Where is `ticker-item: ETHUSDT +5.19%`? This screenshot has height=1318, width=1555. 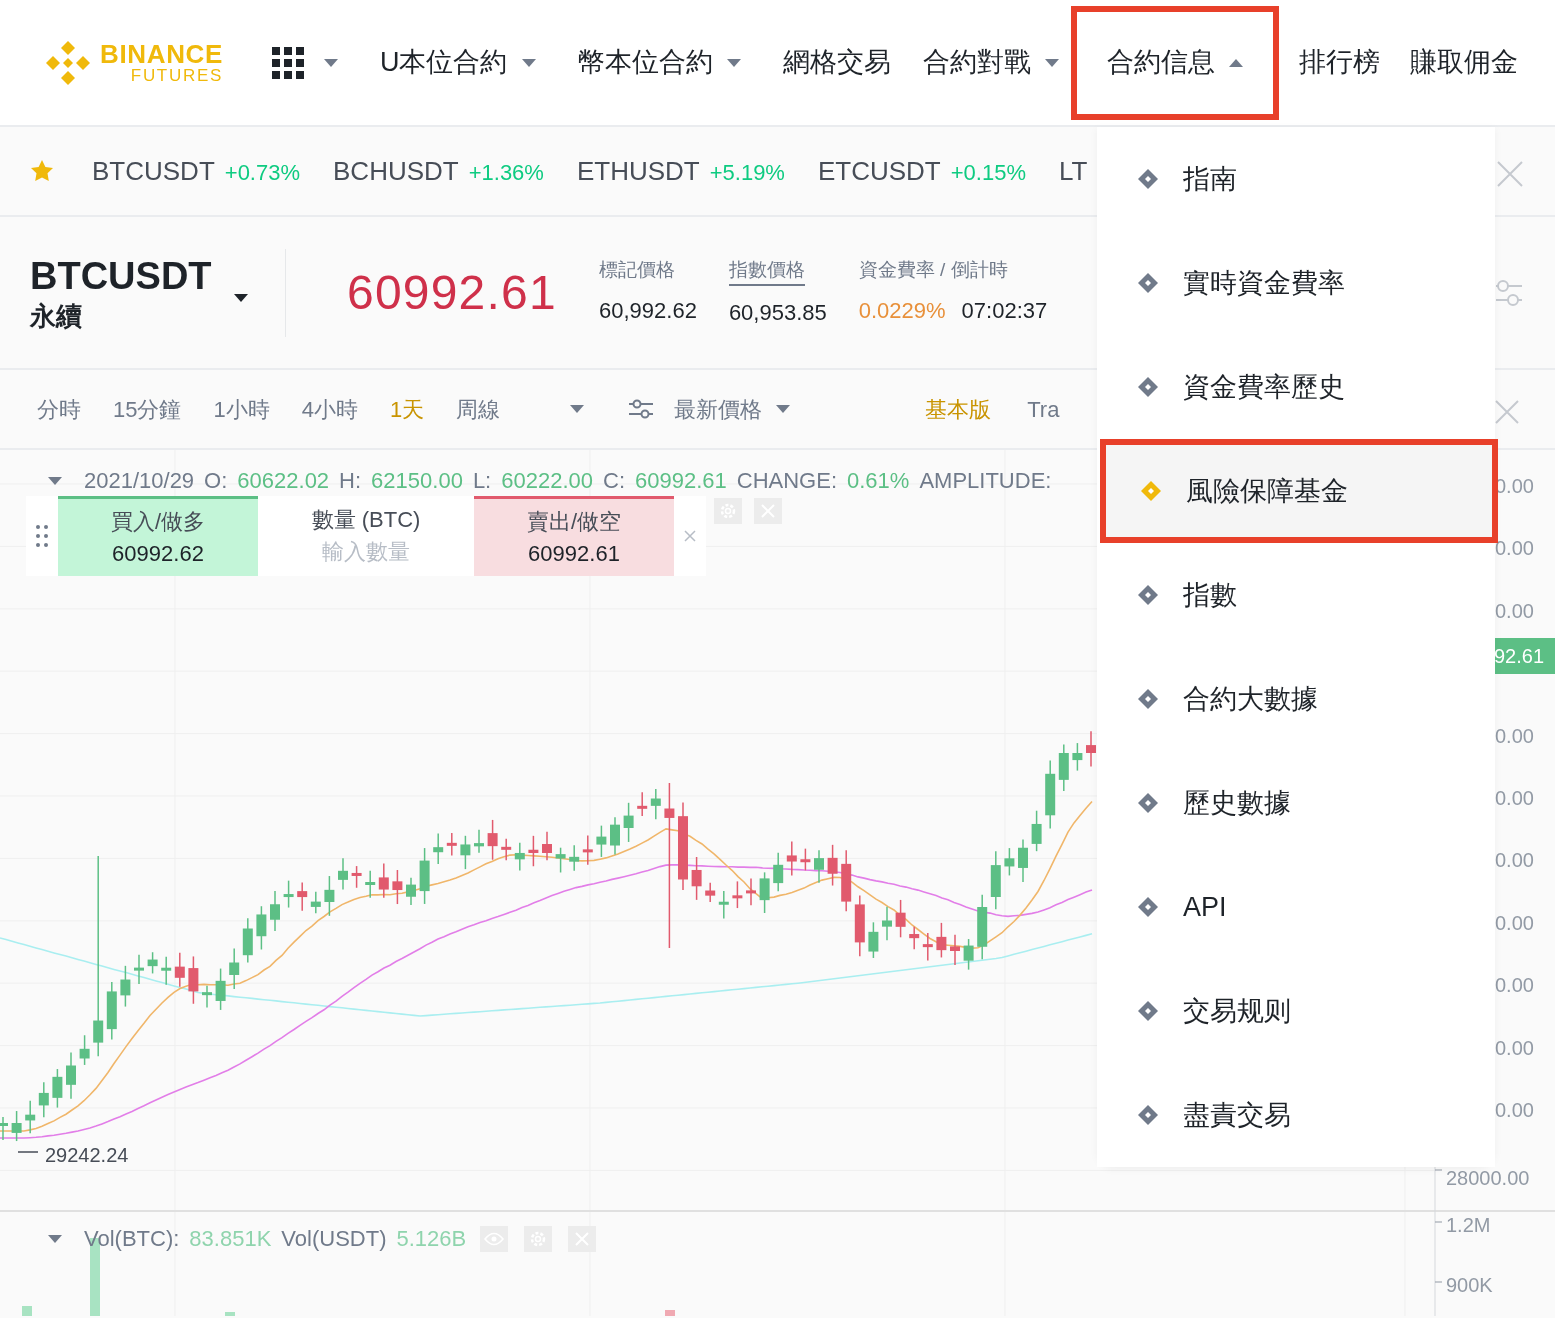
ticker-item: ETHUSDT +5.19% is located at coordinates (680, 171).